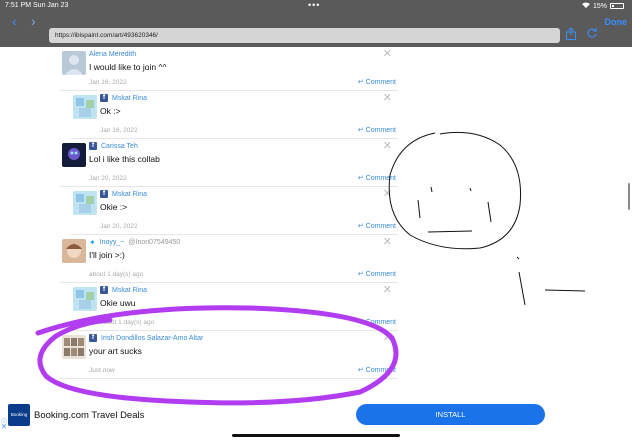 This screenshot has width=632, height=441. Describe the element at coordinates (124, 159) in the screenshot. I see `comment-text: Lol i like this collab` at that location.